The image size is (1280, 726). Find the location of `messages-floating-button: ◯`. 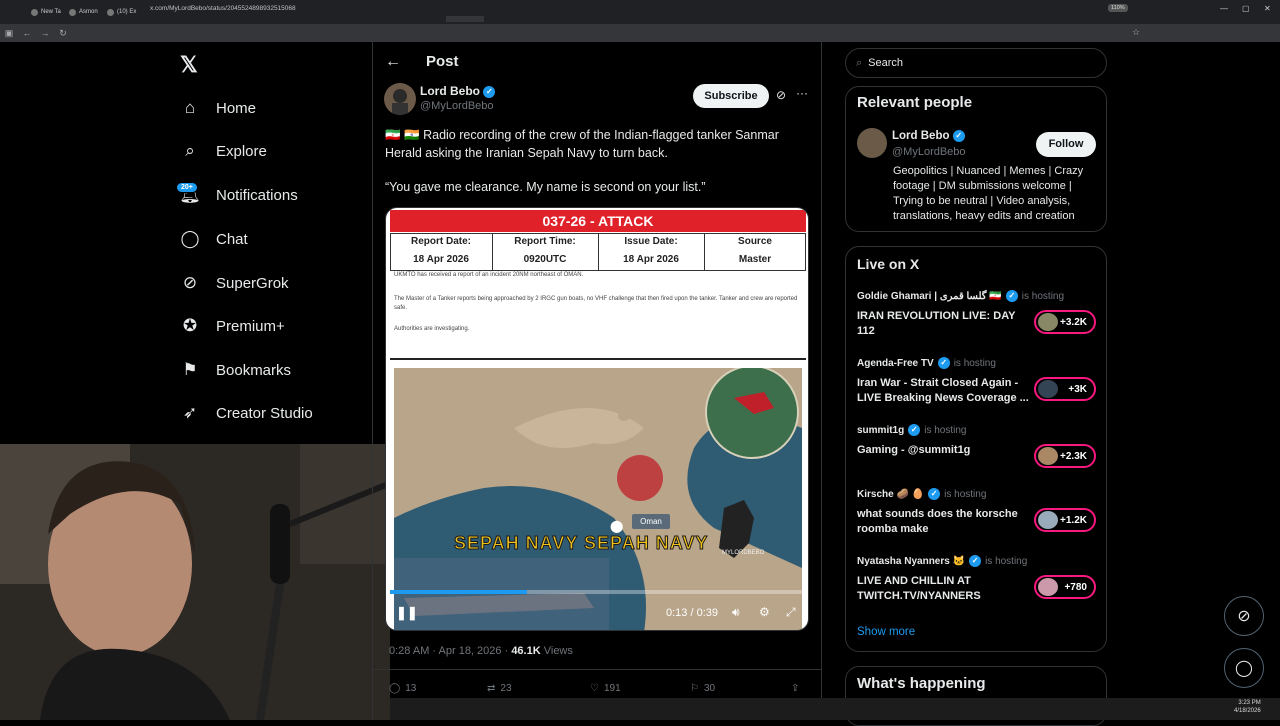

messages-floating-button: ◯ is located at coordinates (1244, 668).